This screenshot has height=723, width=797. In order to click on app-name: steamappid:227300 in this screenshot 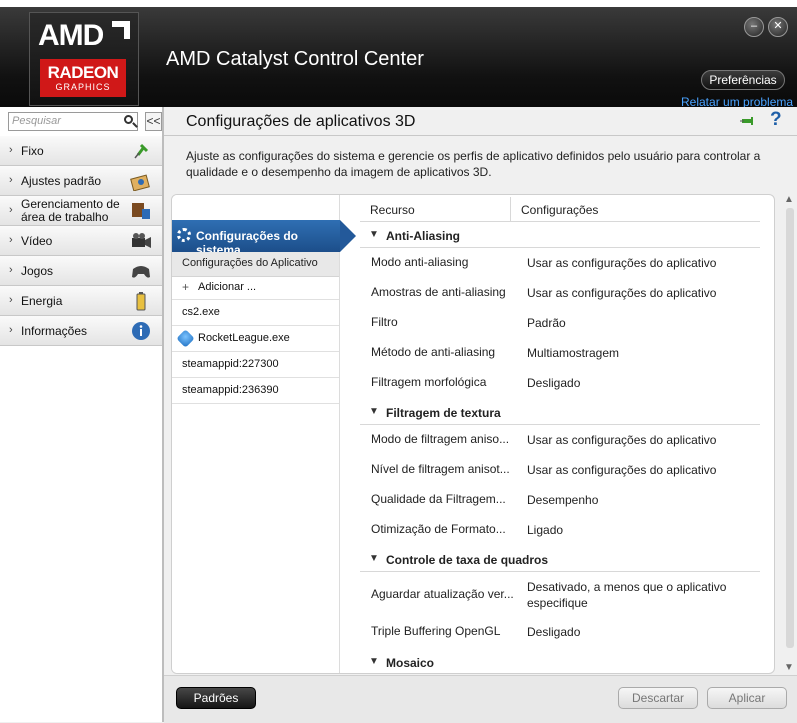, I will do `click(230, 364)`.